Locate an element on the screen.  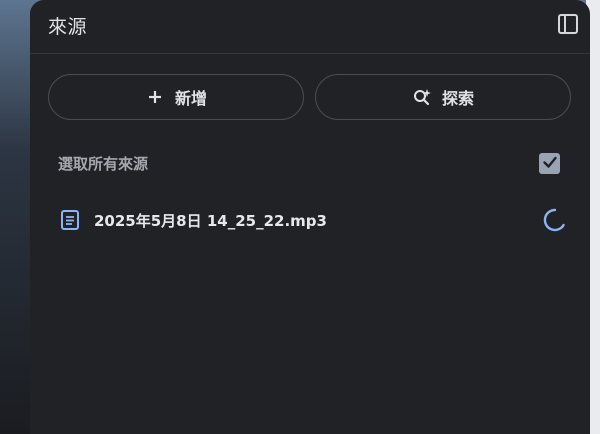
panel-title: 來源 is located at coordinates (68, 27).